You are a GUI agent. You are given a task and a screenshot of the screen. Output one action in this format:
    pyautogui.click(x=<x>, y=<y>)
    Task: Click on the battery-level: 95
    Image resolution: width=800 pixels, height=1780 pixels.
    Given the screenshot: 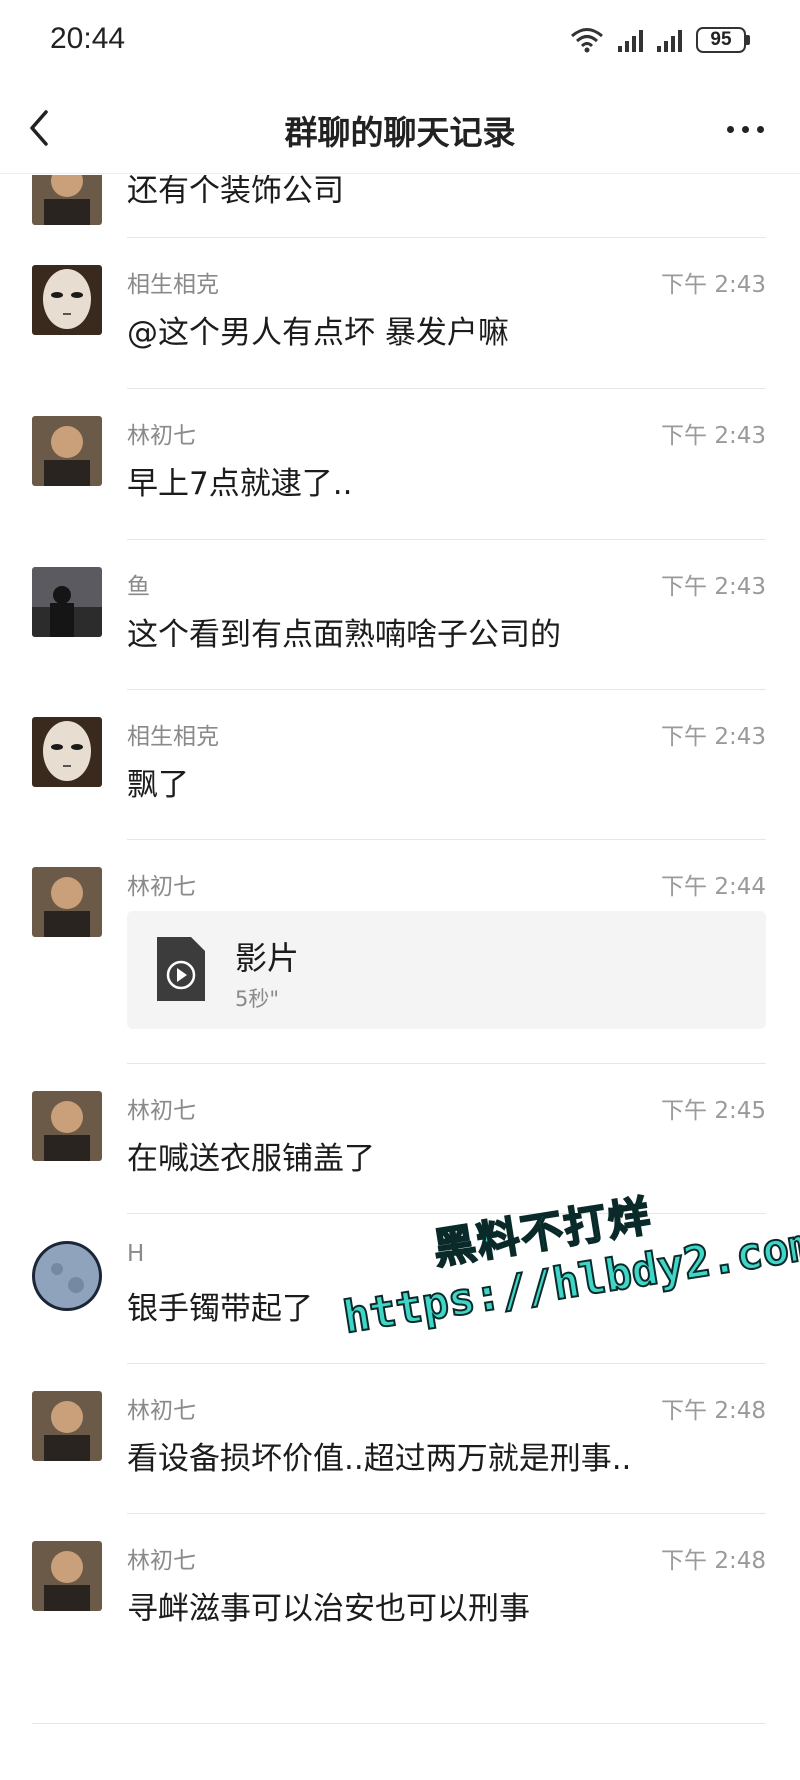 What is the action you would take?
    pyautogui.click(x=721, y=40)
    